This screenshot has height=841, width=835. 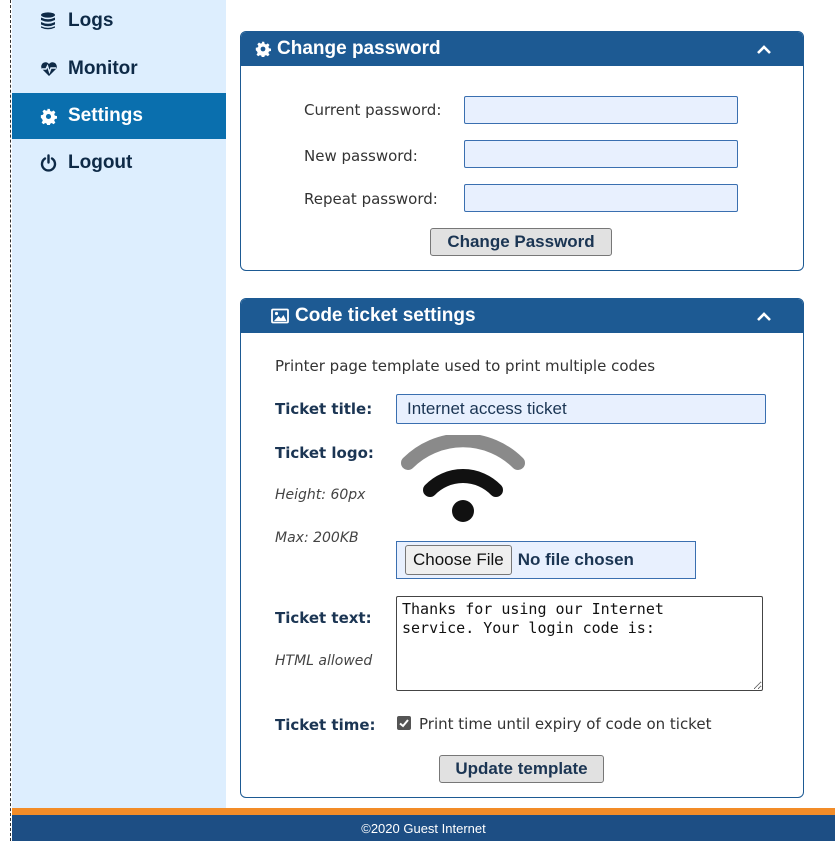 I want to click on panel-title: Change password, so click(x=359, y=48).